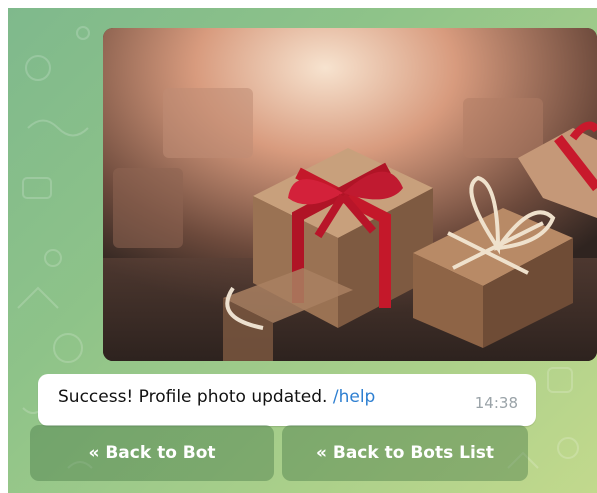 The height and width of the screenshot is (493, 597). What do you see at coordinates (152, 453) in the screenshot?
I see `back-to-bot-button: « Back to Bot` at bounding box center [152, 453].